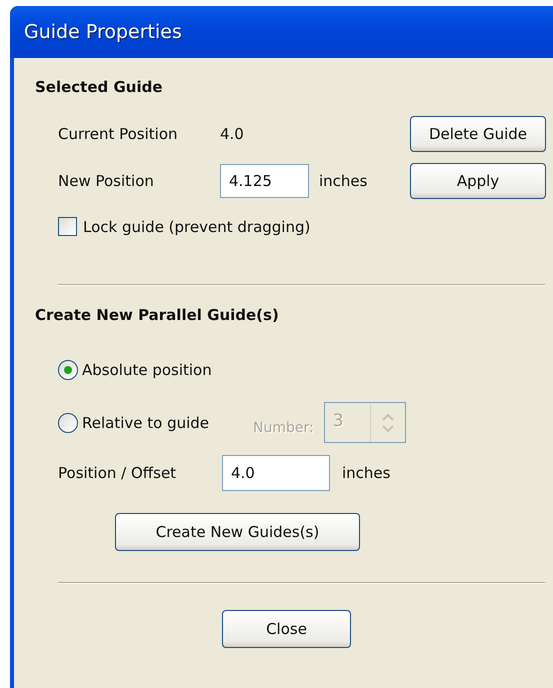 The height and width of the screenshot is (688, 553). I want to click on new-position-field: 4.125, so click(264, 181).